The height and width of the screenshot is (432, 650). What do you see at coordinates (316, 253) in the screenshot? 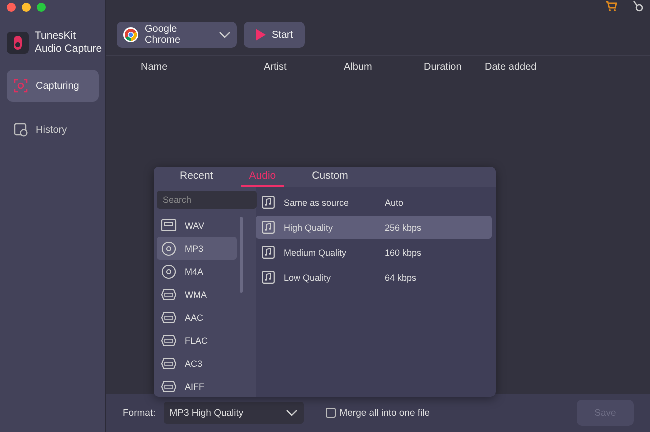
I see `quality-name: Medium Quality` at bounding box center [316, 253].